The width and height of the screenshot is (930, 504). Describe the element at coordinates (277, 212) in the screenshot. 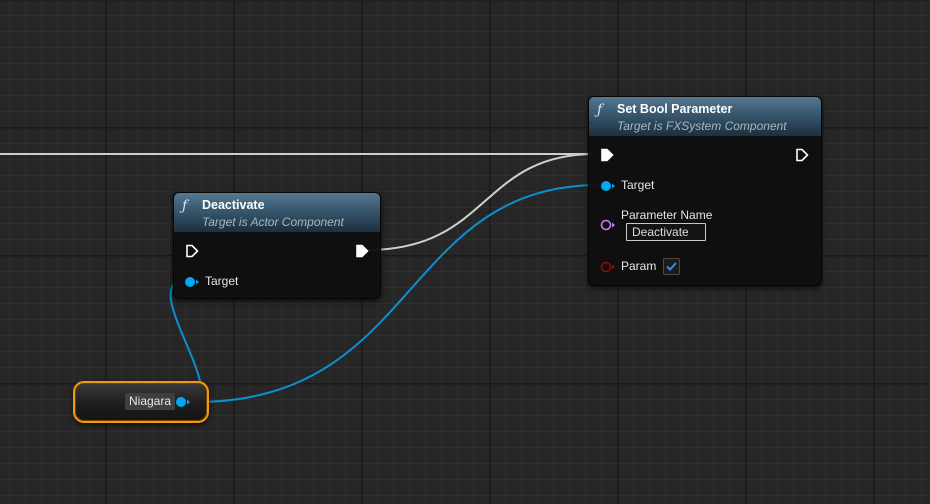

I see `deactivate-node-header: ƒ Deactivate Target is Actor Component` at that location.